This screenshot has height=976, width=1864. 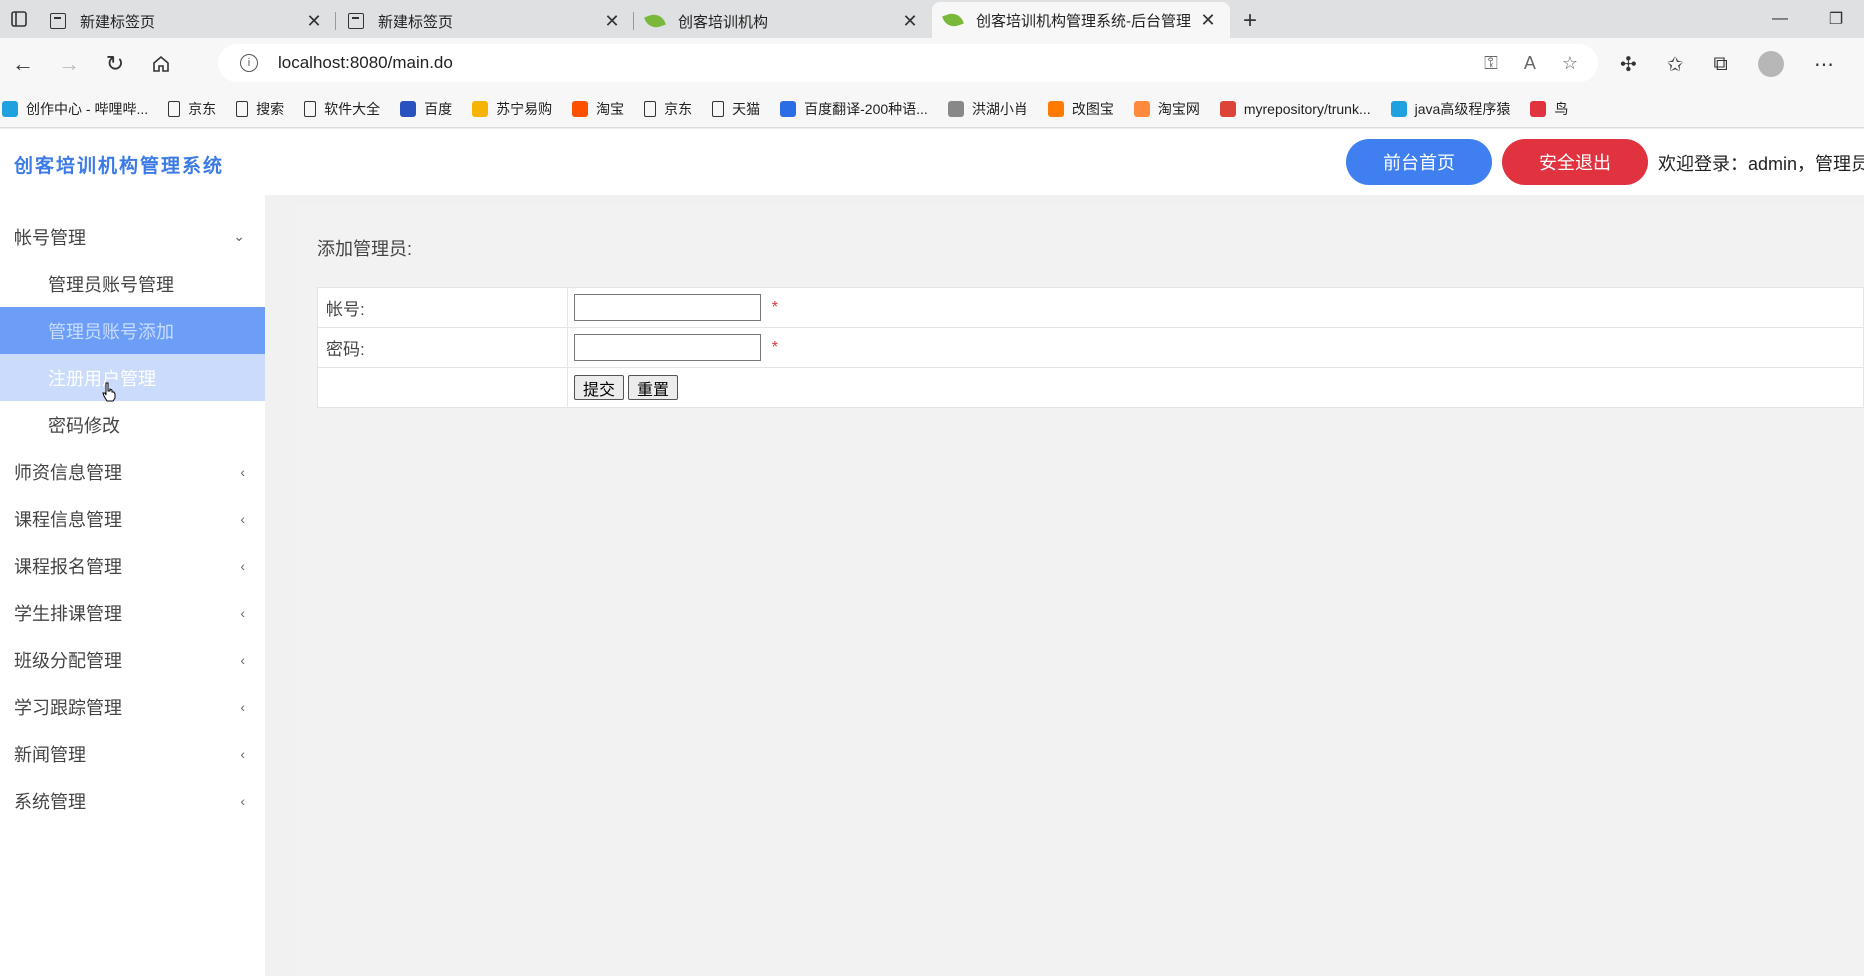 I want to click on sidebar-item-admin-add: 管理员账号添加, so click(x=132, y=330).